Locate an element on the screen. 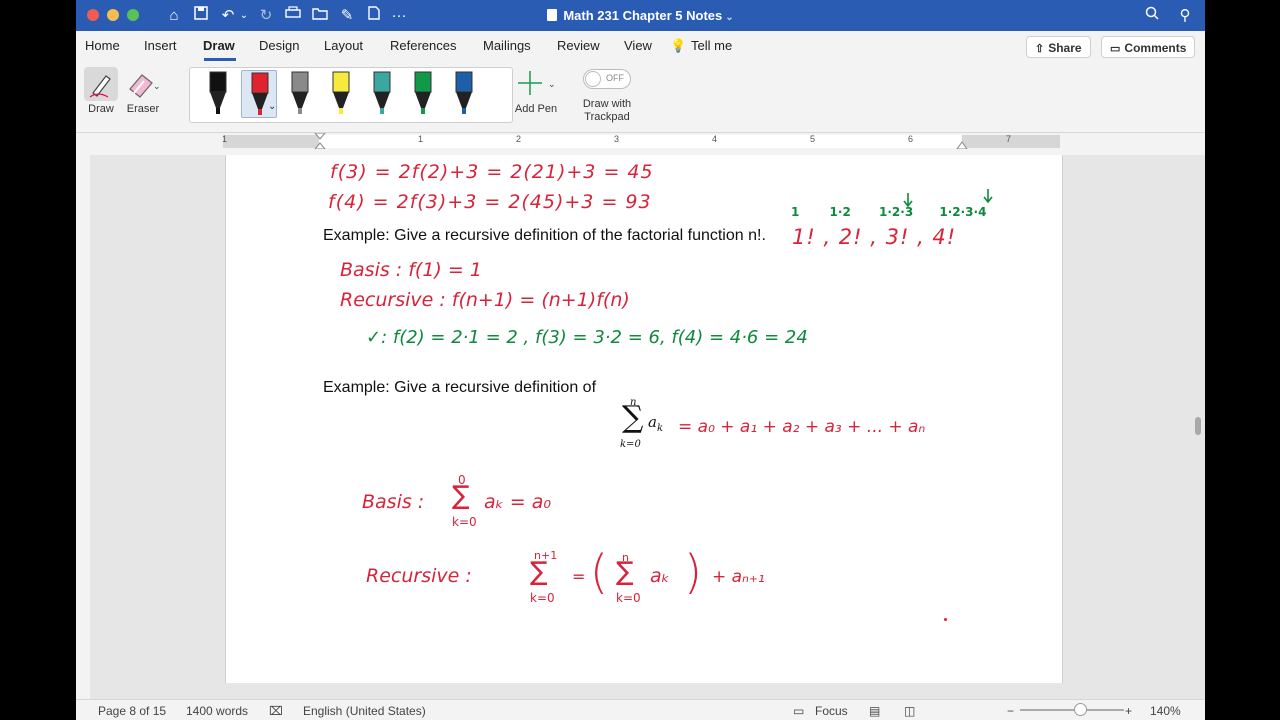 This screenshot has width=1280, height=720. draw-pen-icon is located at coordinates (100, 86).